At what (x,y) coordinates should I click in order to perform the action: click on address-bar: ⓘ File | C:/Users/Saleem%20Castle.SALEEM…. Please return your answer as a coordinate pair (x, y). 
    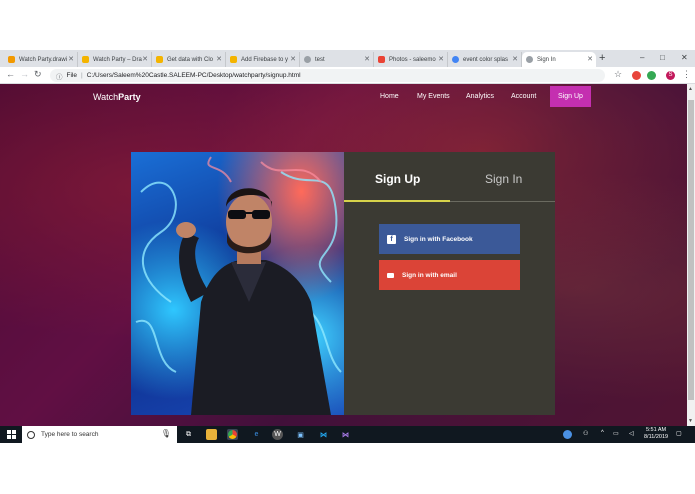
    Looking at the image, I should click on (327, 75).